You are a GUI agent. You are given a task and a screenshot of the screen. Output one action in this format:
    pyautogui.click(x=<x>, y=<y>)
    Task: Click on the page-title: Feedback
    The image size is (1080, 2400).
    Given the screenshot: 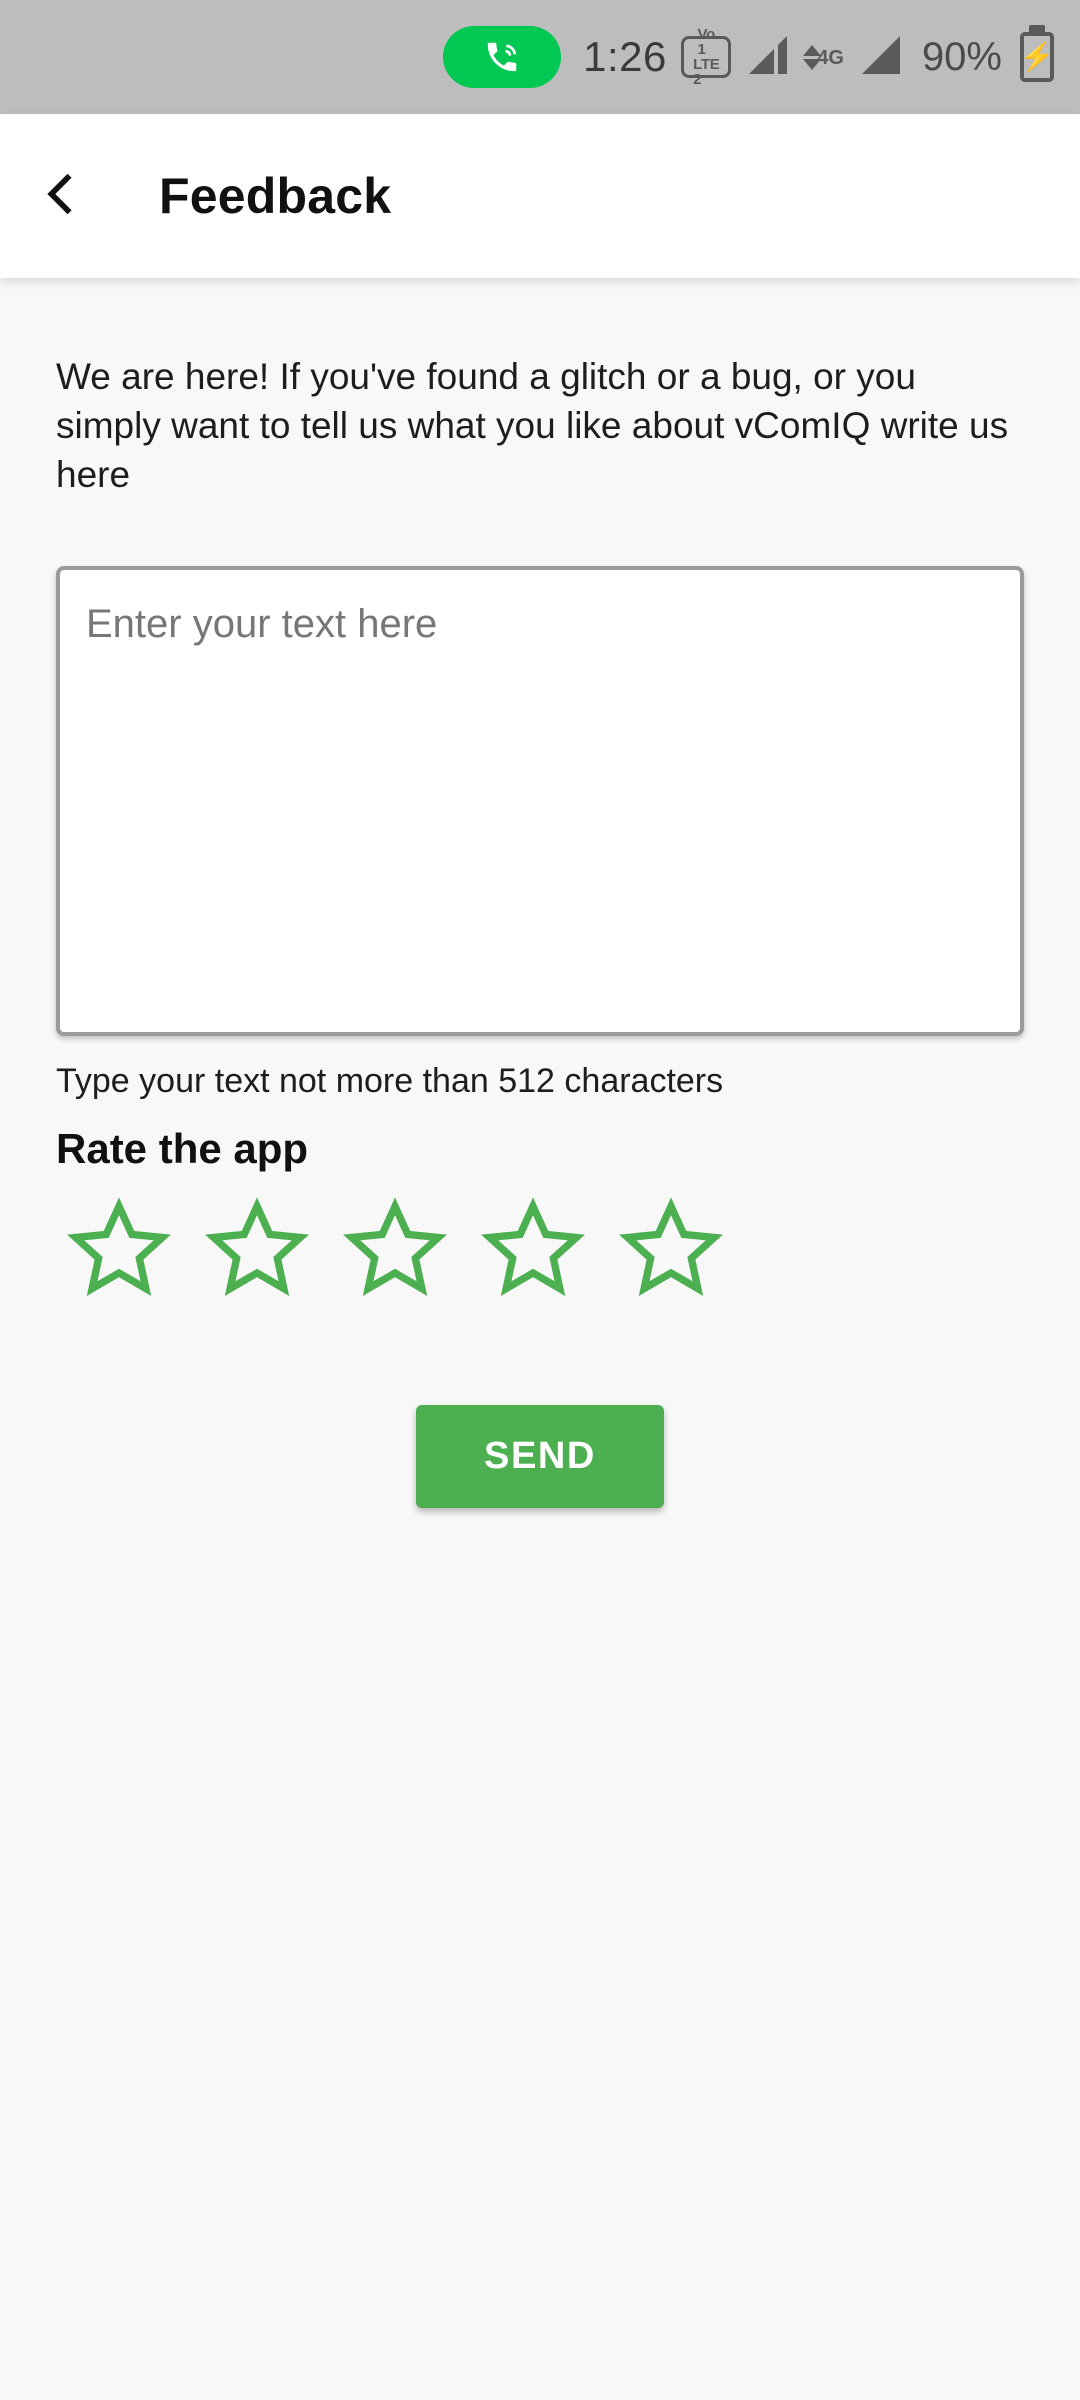 What is the action you would take?
    pyautogui.click(x=275, y=196)
    